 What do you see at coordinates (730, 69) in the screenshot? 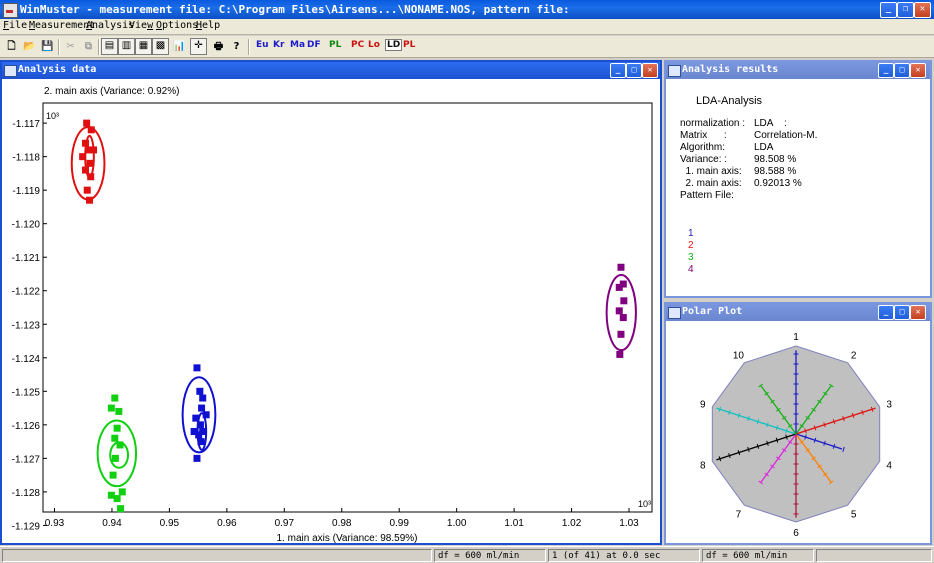
I see `analysis-results-title: Analysis results` at bounding box center [730, 69].